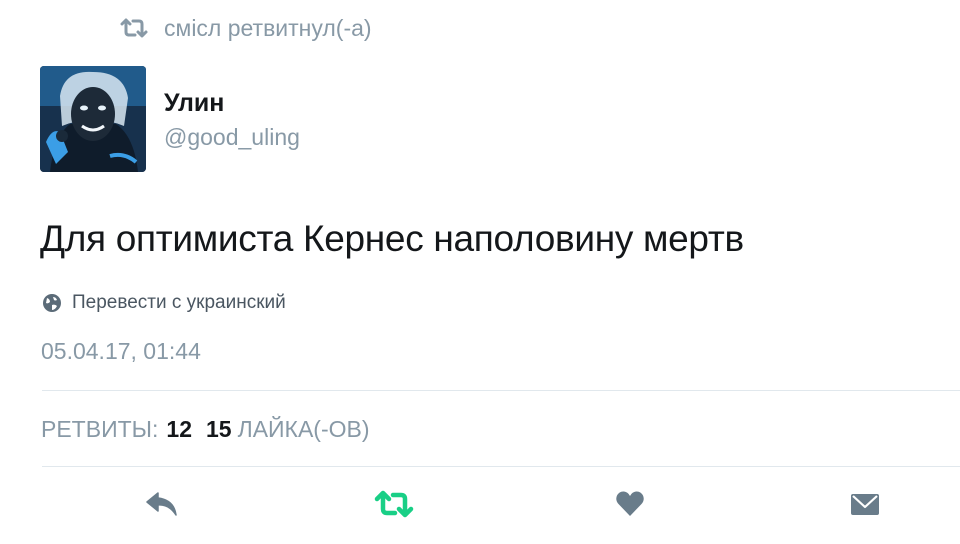  I want to click on heart-icon, so click(630, 503).